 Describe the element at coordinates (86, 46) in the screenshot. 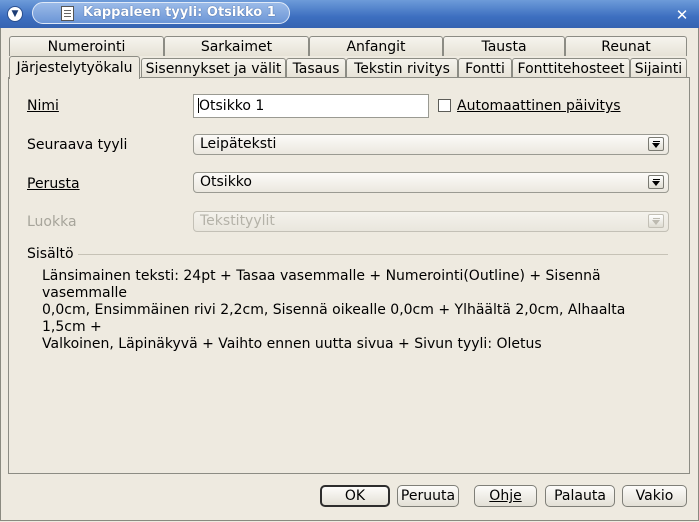

I see `tab-numerointi: Numerointi` at that location.